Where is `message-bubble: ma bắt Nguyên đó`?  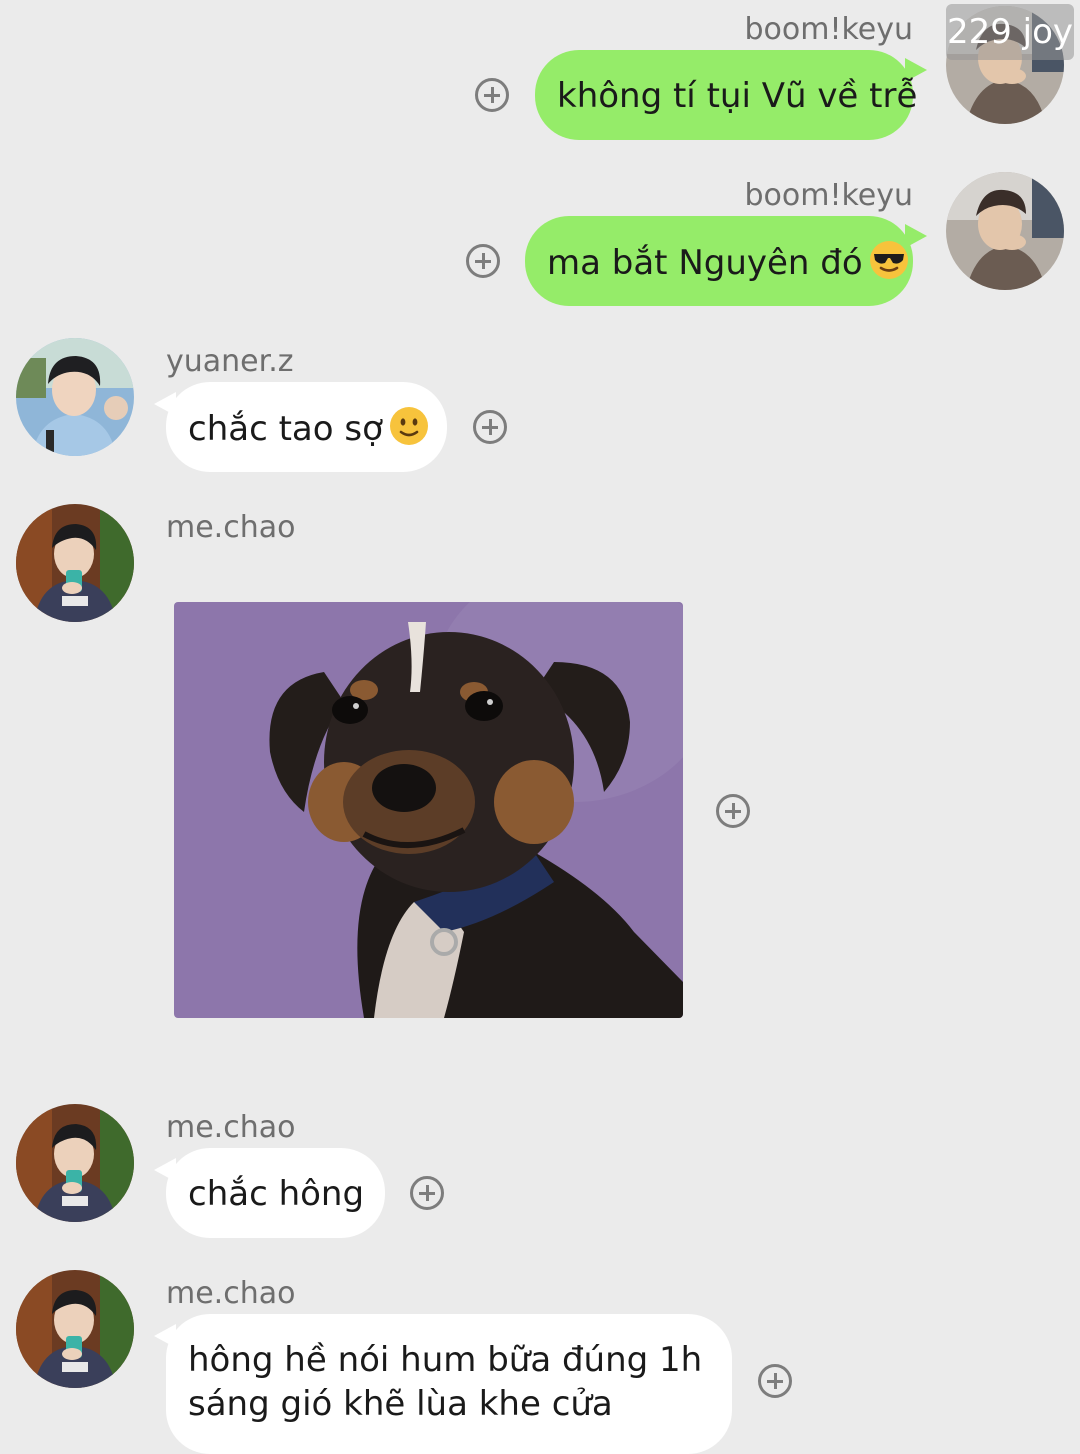 message-bubble: ma bắt Nguyên đó is located at coordinates (719, 261).